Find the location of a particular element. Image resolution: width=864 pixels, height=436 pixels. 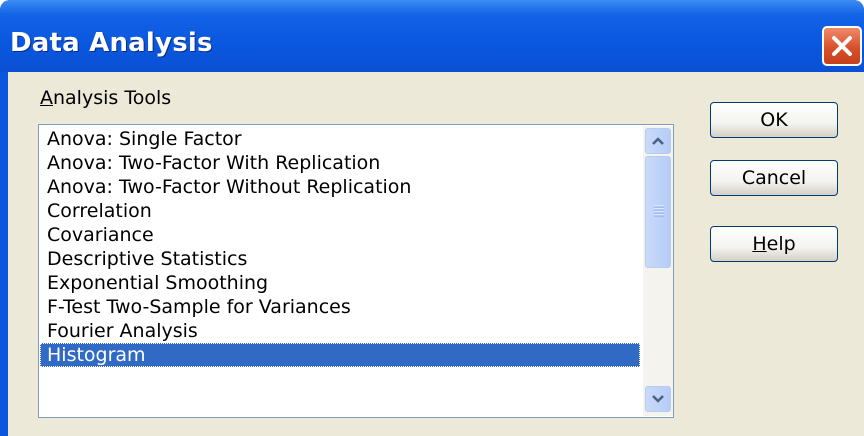

analysis-tools-label: Analysis Tools is located at coordinates (106, 98).